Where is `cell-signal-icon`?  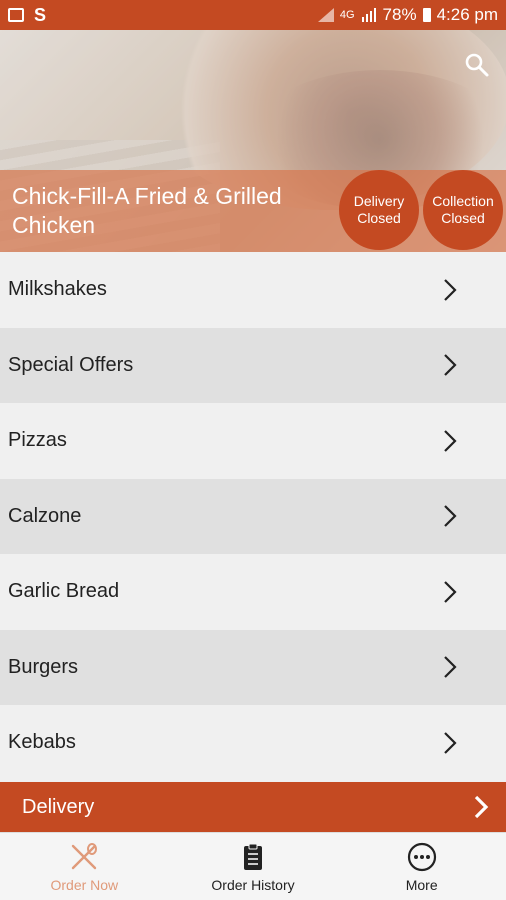 cell-signal-icon is located at coordinates (368, 15).